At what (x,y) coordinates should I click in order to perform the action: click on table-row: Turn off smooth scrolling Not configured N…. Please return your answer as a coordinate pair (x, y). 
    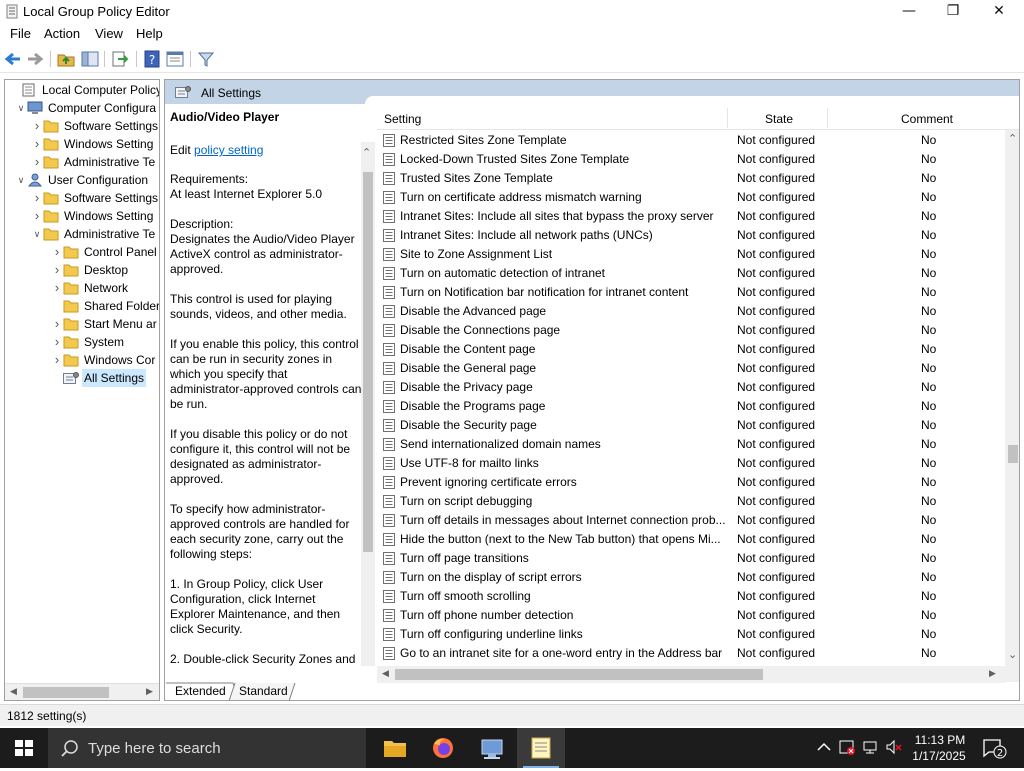
    Looking at the image, I should click on (687, 596).